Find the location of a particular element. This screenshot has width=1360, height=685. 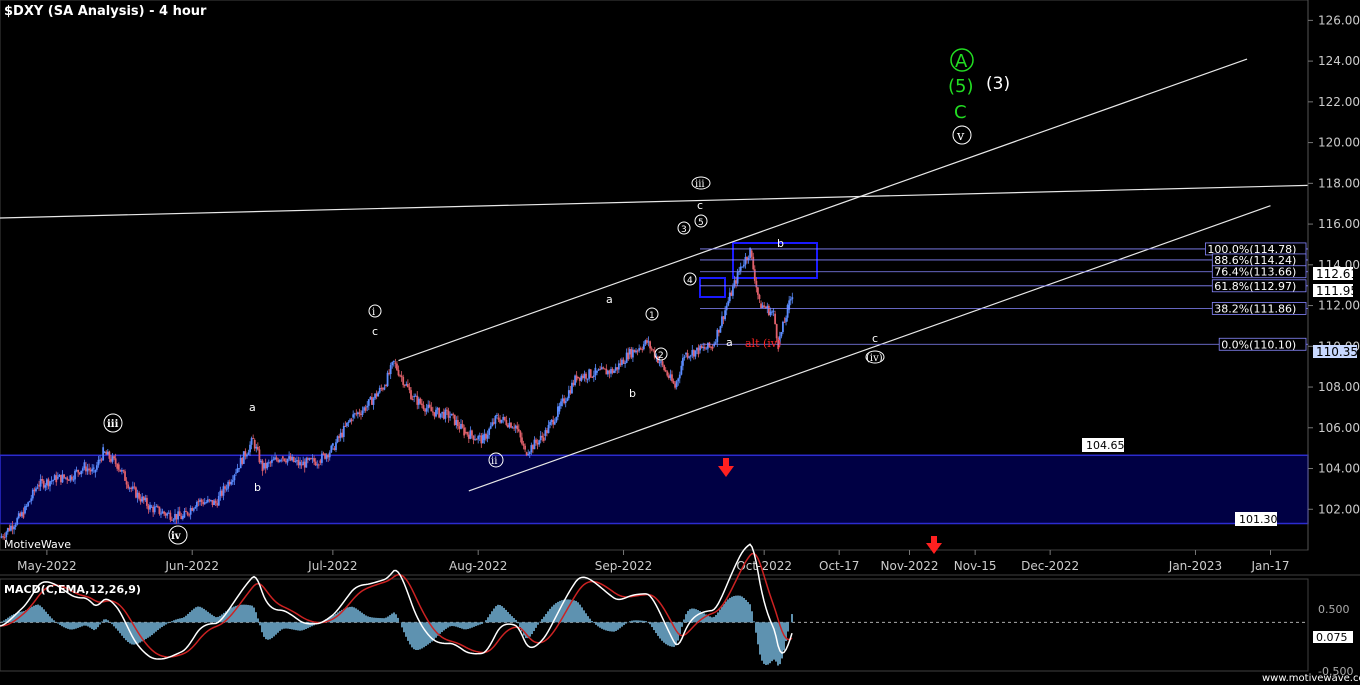

wave-iii-top-label: iii is located at coordinates (700, 184).